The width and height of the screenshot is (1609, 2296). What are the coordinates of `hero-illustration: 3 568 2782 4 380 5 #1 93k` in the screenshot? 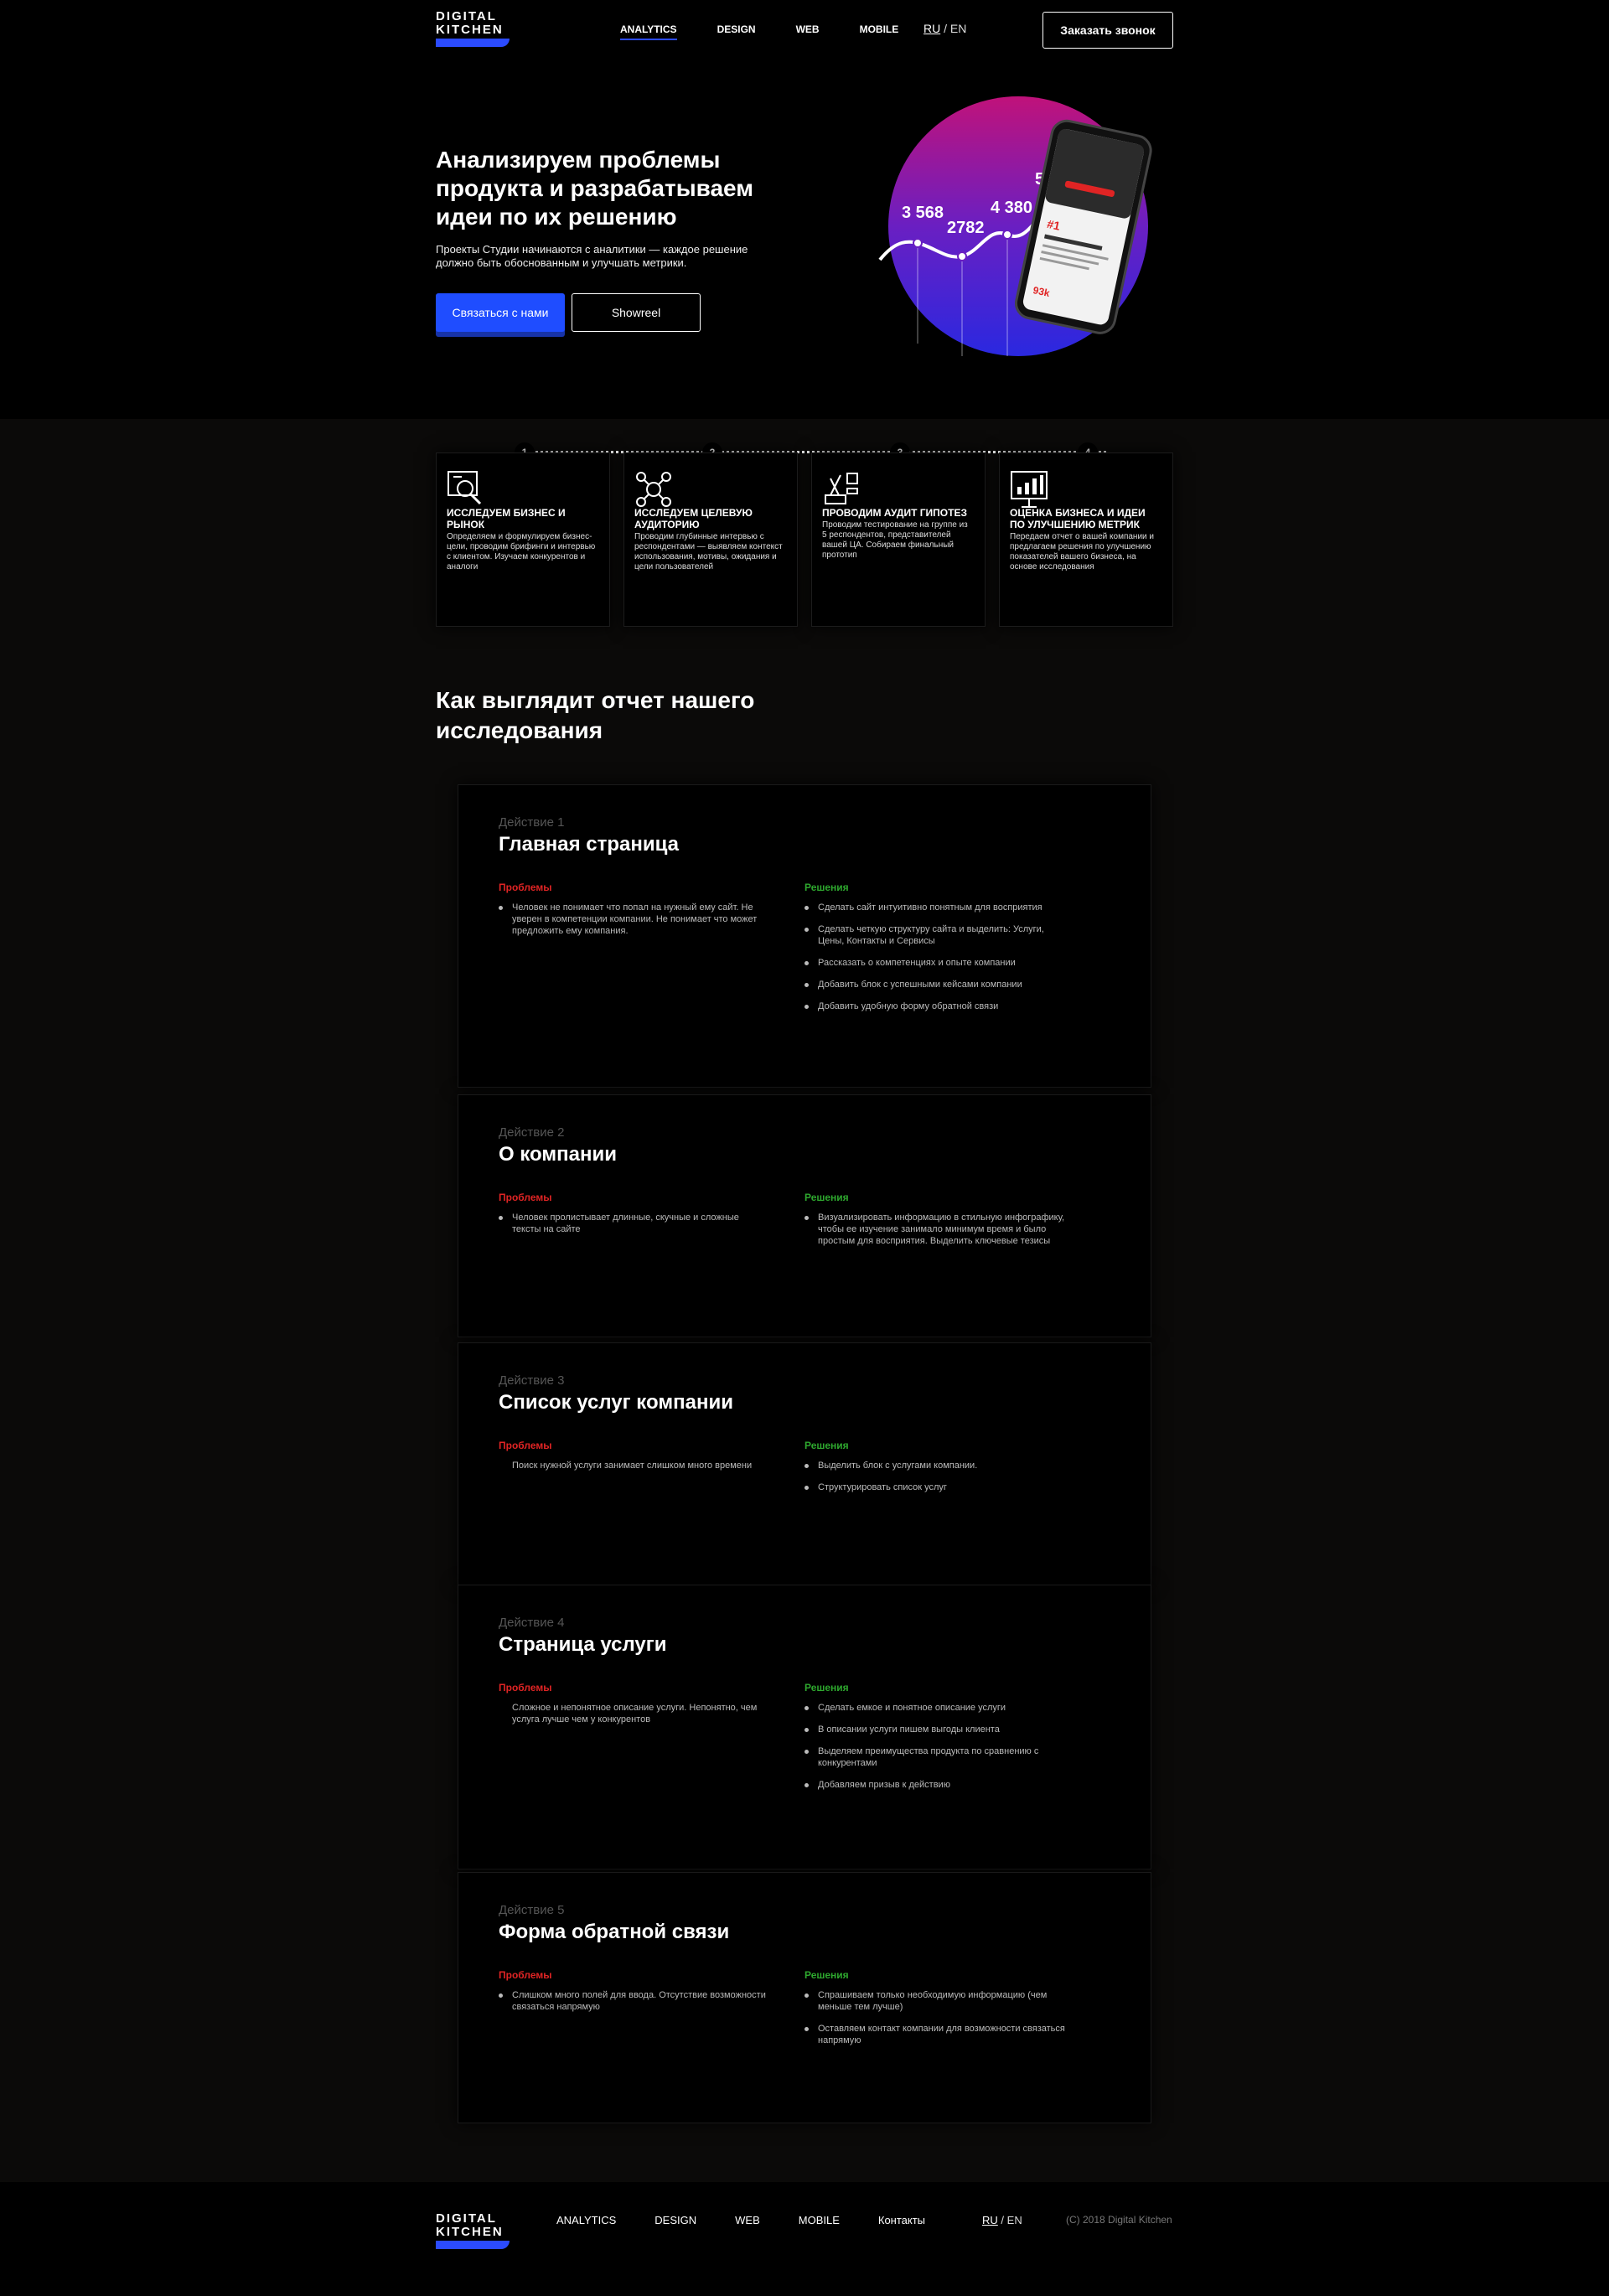 It's located at (1015, 226).